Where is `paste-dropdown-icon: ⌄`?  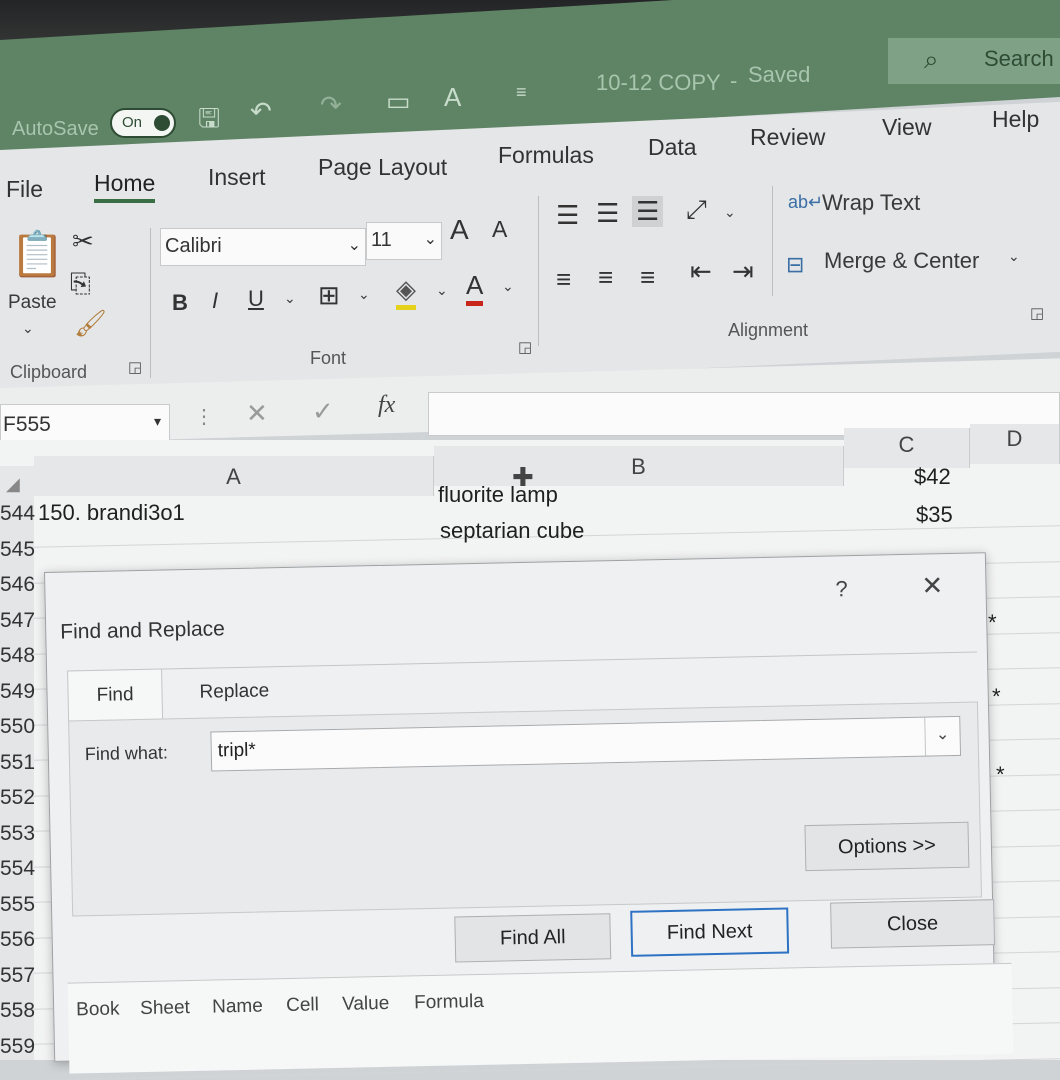
paste-dropdown-icon: ⌄ is located at coordinates (28, 328).